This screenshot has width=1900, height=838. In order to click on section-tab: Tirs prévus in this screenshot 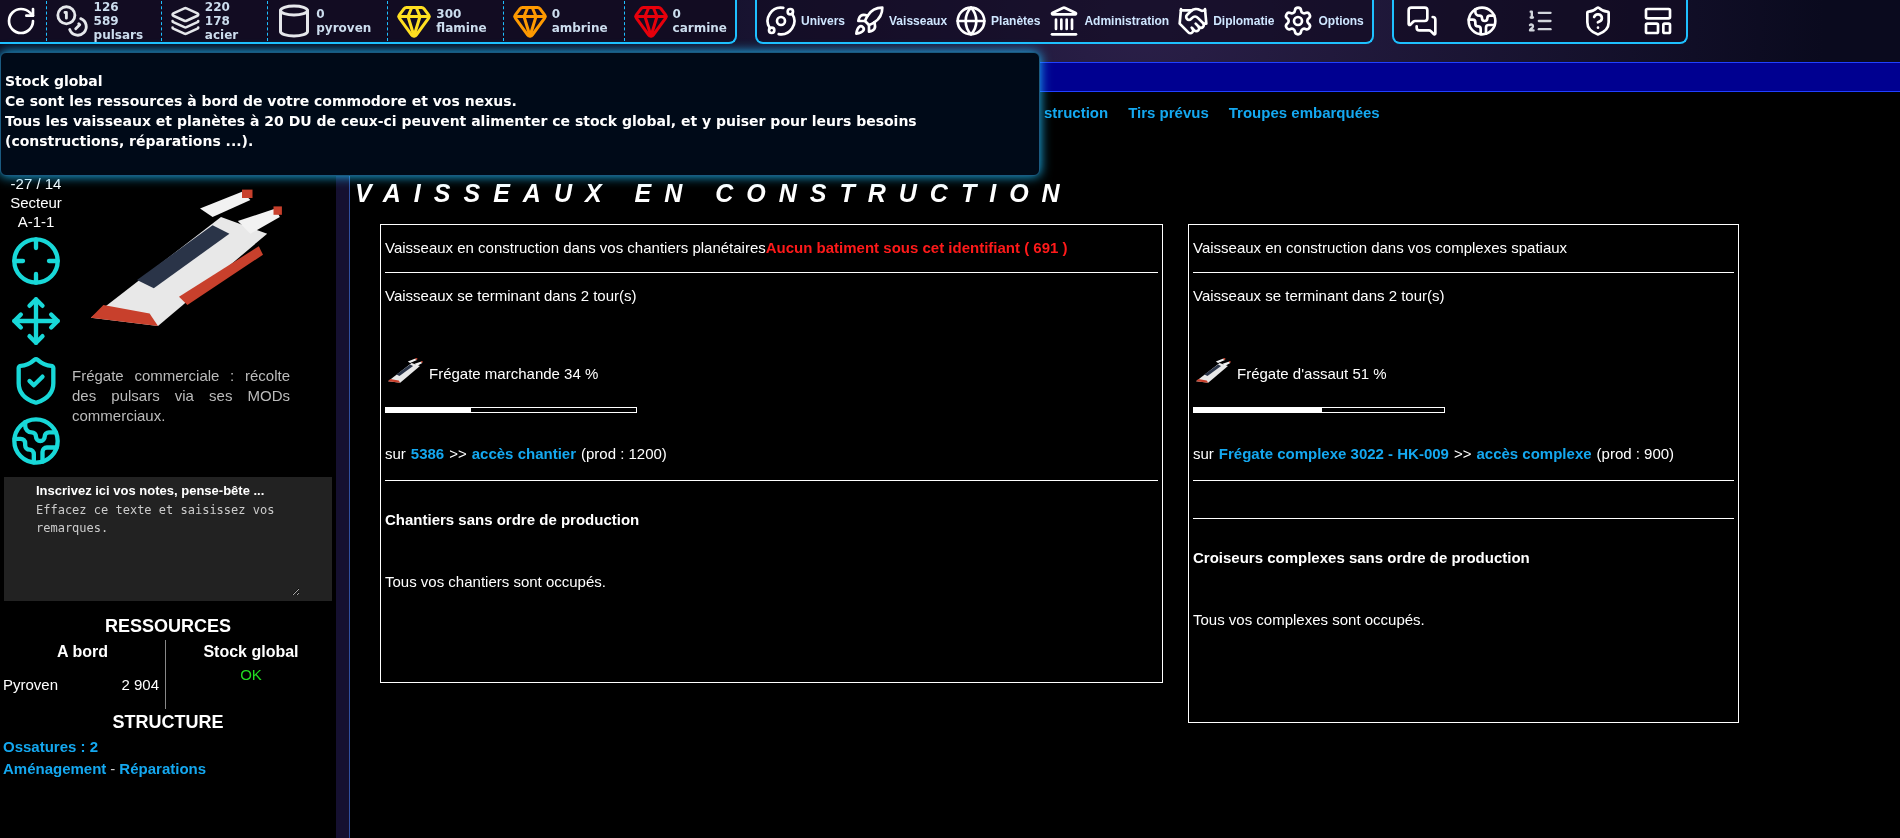, I will do `click(1168, 113)`.